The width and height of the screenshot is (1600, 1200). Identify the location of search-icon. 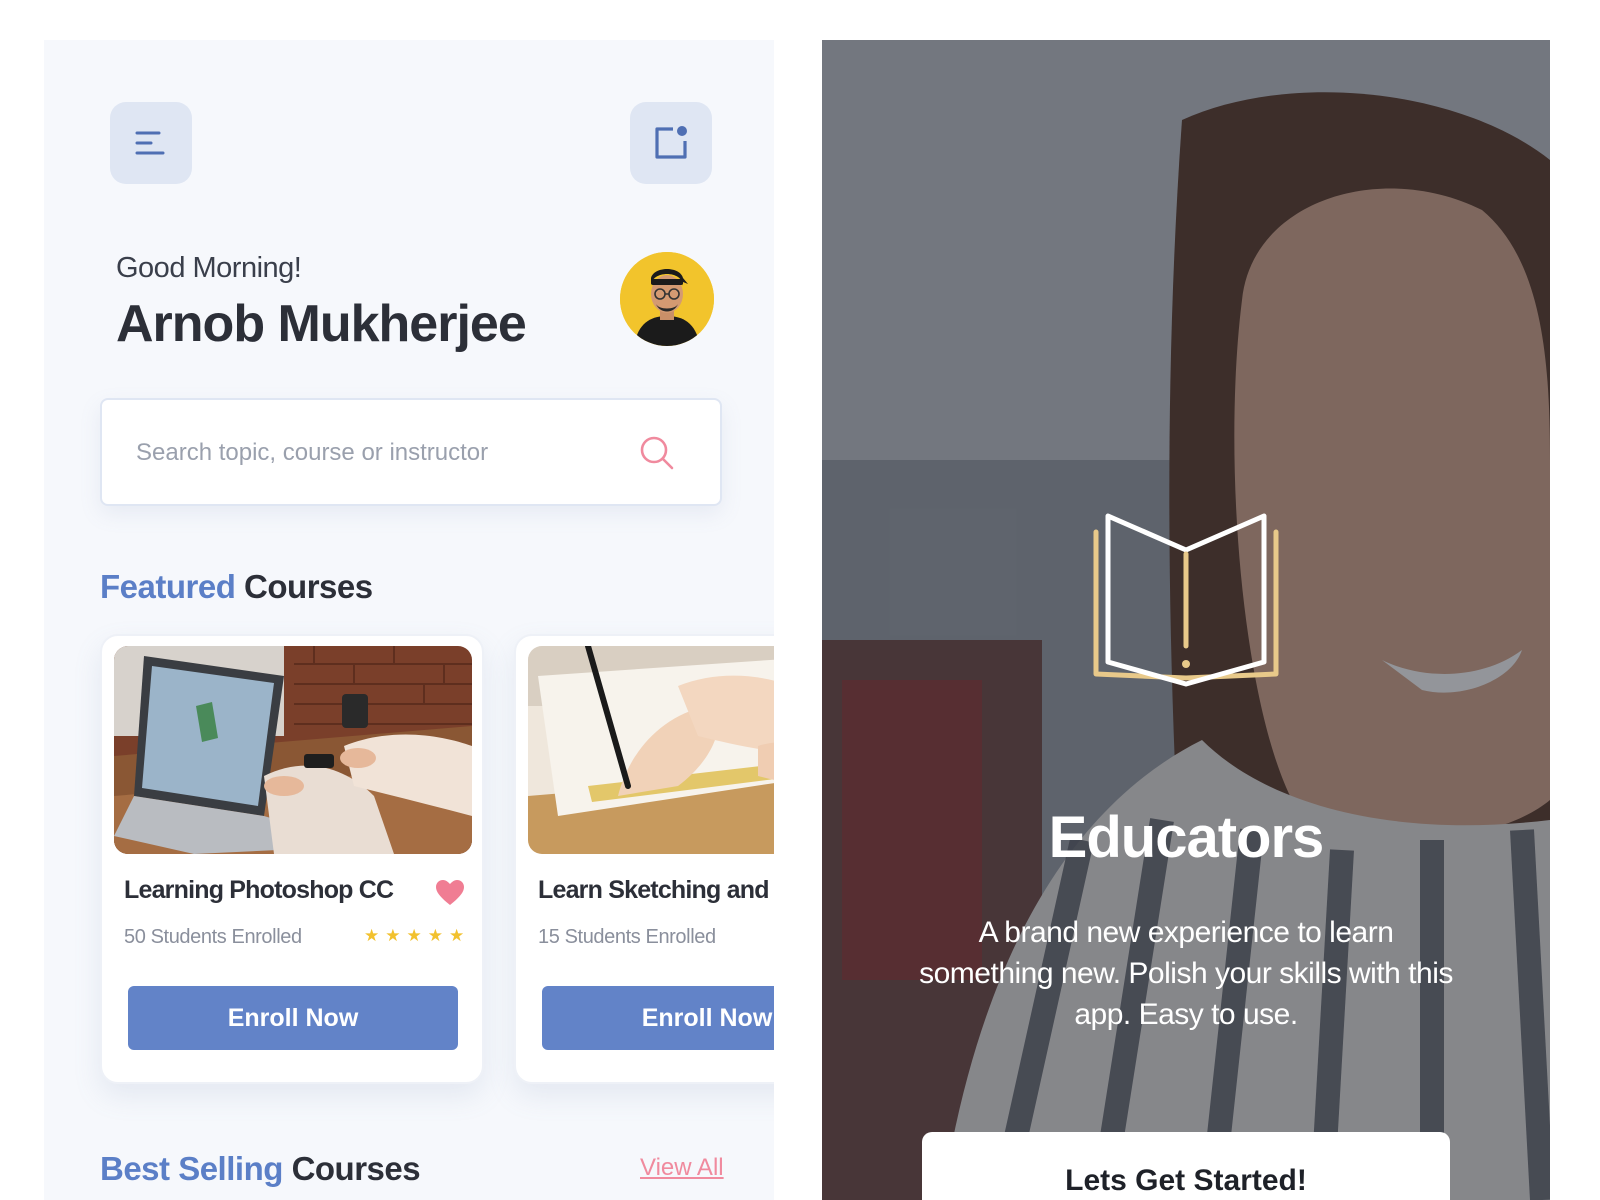
(657, 453).